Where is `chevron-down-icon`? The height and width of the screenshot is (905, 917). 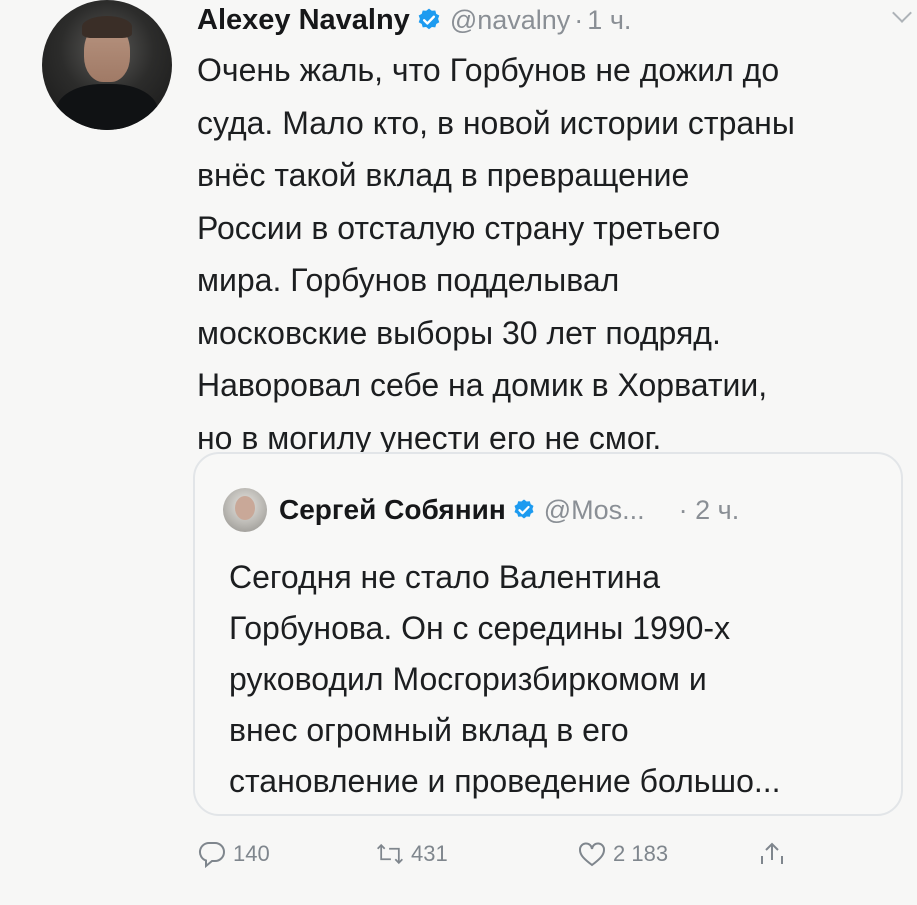
chevron-down-icon is located at coordinates (902, 13).